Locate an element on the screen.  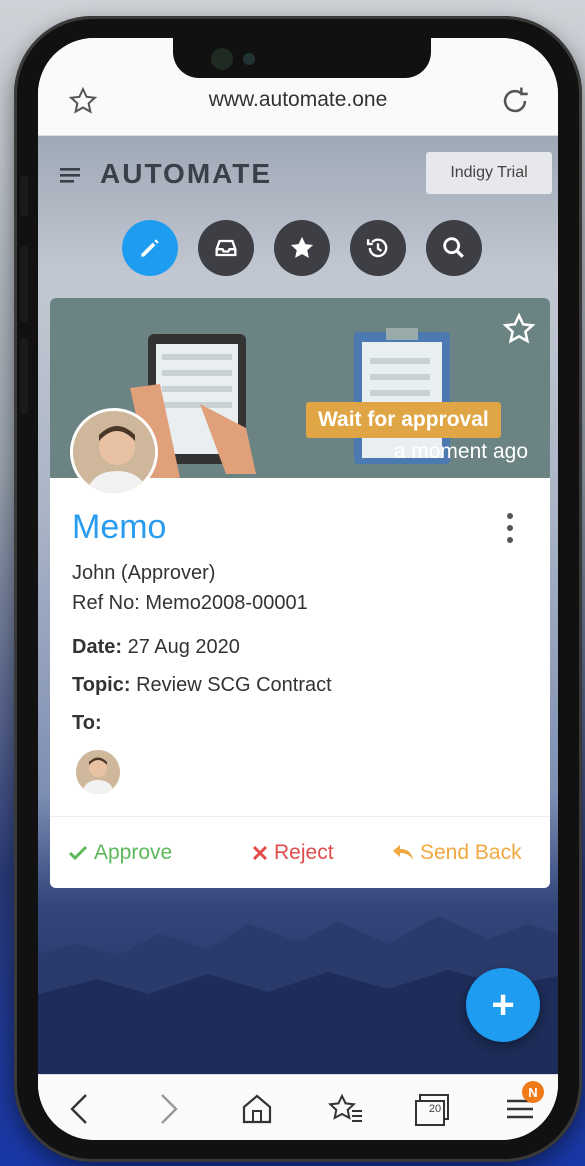
bookmarks-icon is located at coordinates (346, 1111).